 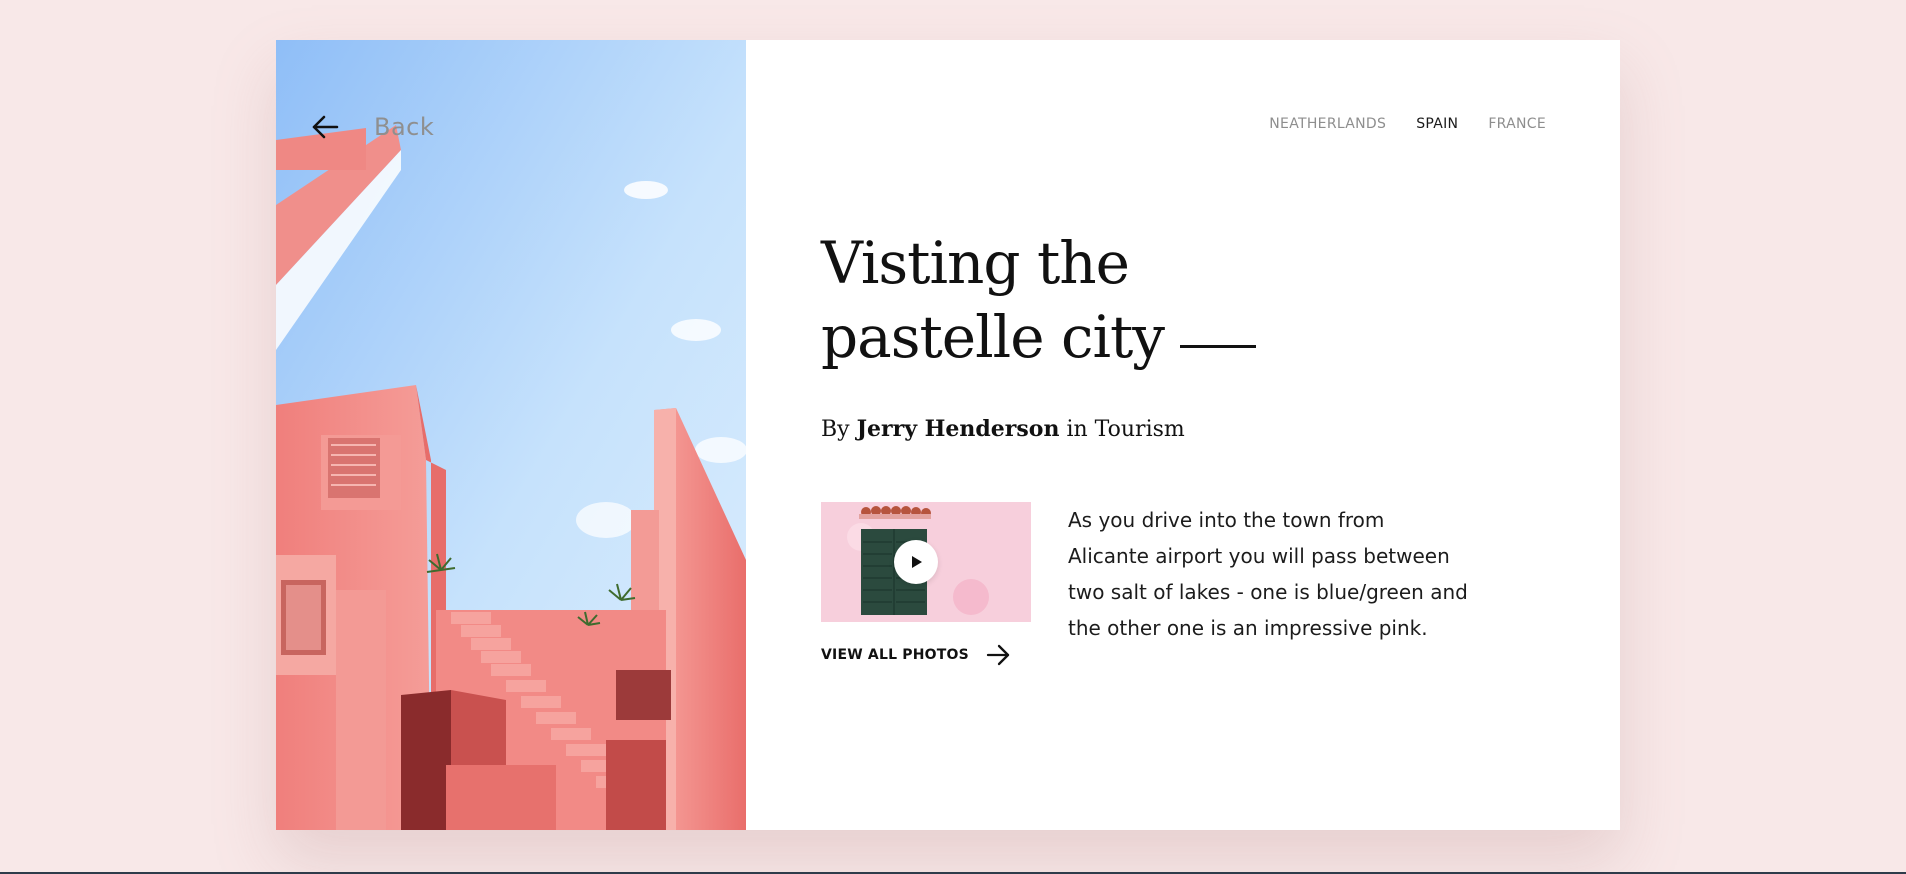 What do you see at coordinates (404, 127) in the screenshot?
I see `back-label: Back` at bounding box center [404, 127].